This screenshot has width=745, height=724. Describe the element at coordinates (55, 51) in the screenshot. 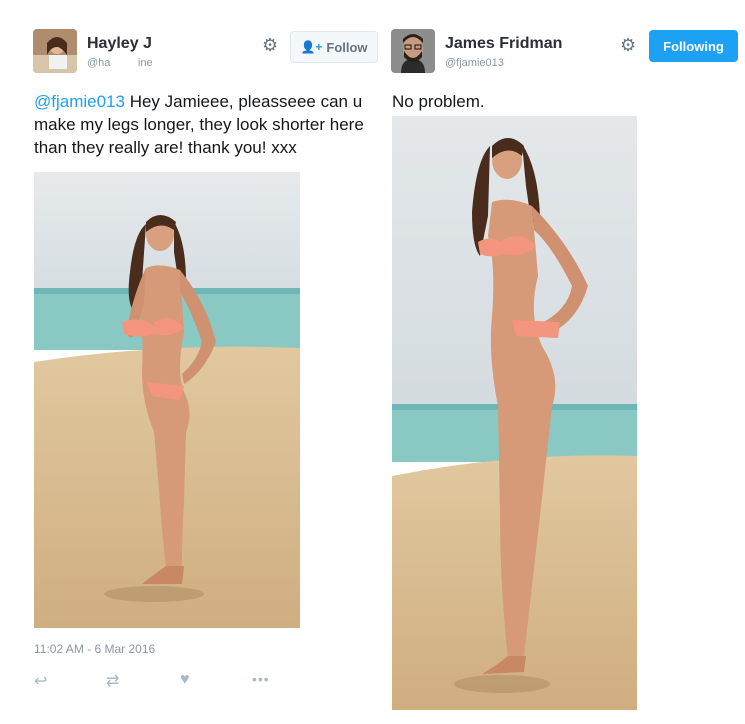

I see `hayley-avatar` at that location.